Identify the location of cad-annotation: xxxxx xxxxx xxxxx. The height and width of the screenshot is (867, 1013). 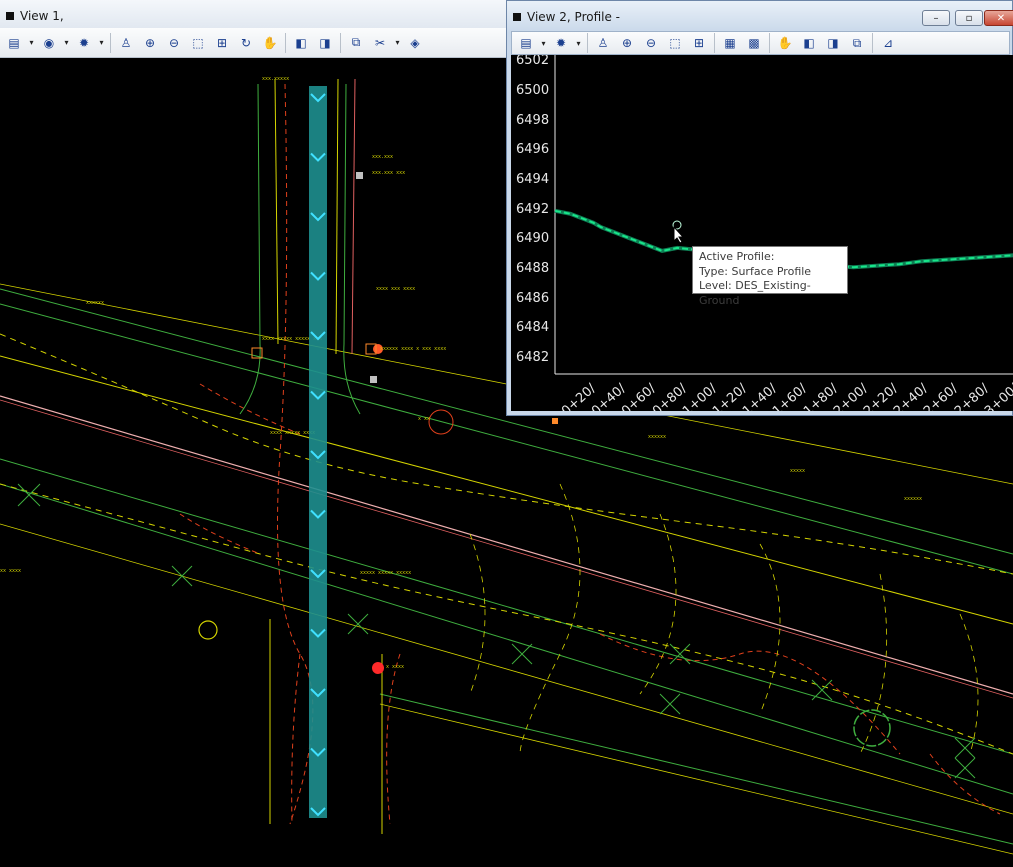
(385, 573).